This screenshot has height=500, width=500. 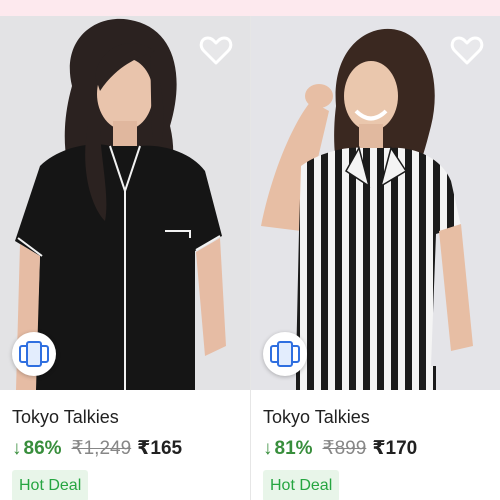 I want to click on price-row: ↓ 86% ₹1,249 ₹165, so click(x=127, y=449).